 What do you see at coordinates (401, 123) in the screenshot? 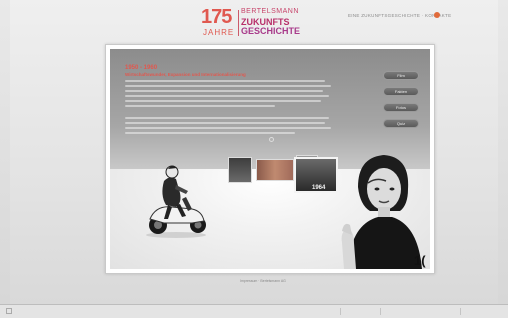
I see `nav-button-quiz: Quiz` at bounding box center [401, 123].